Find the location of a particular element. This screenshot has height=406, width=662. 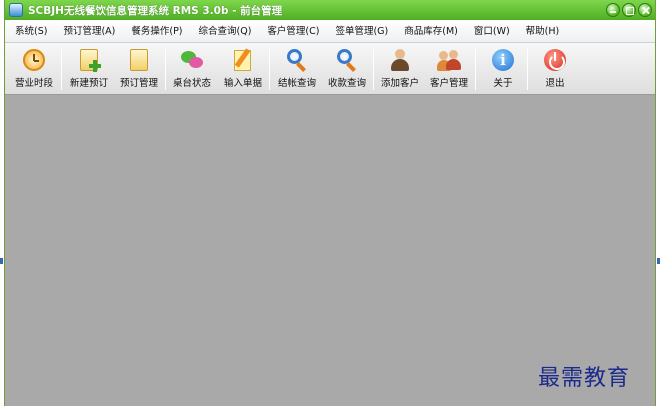

menu-help: 帮助(H) is located at coordinates (543, 31).